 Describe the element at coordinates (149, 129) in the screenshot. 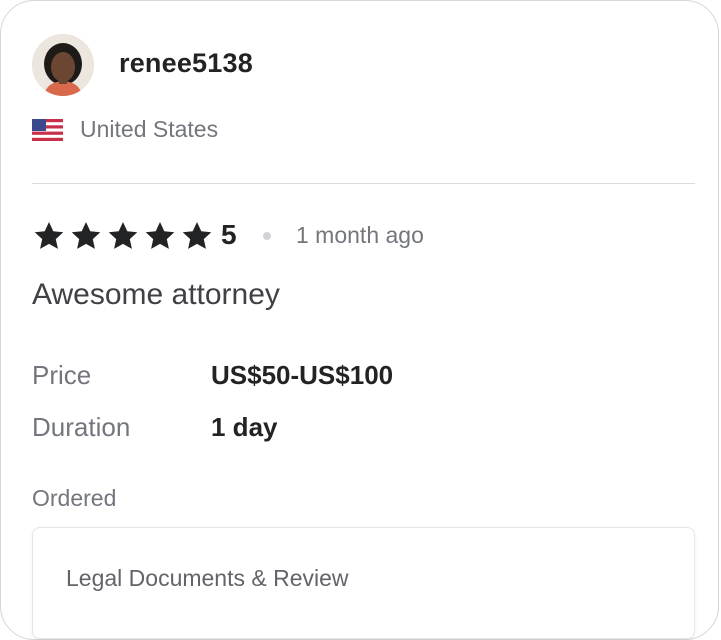

I see `reviewer-country: United States` at that location.